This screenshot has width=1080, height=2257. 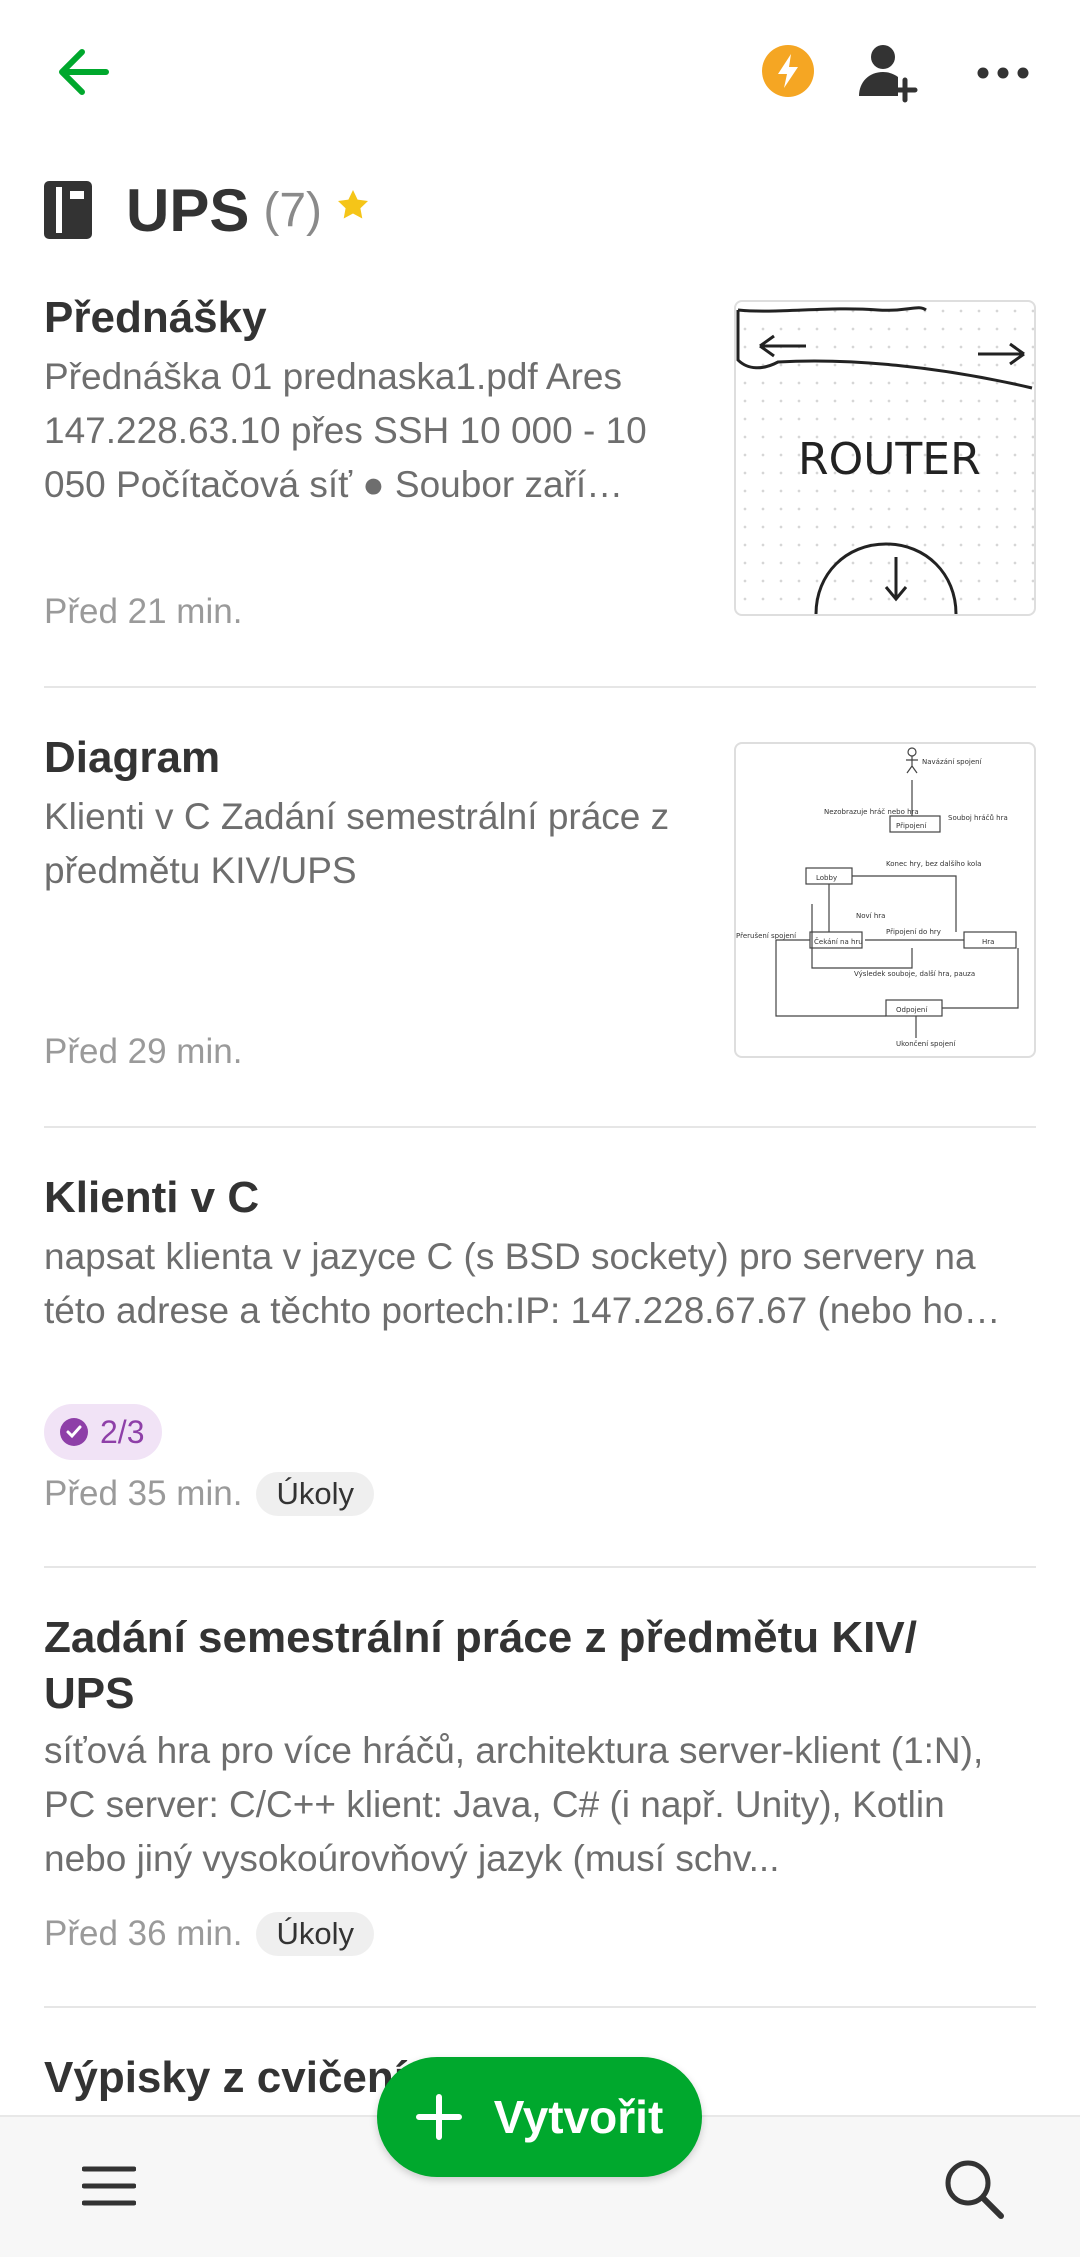 I want to click on top-bar, so click(x=540, y=75).